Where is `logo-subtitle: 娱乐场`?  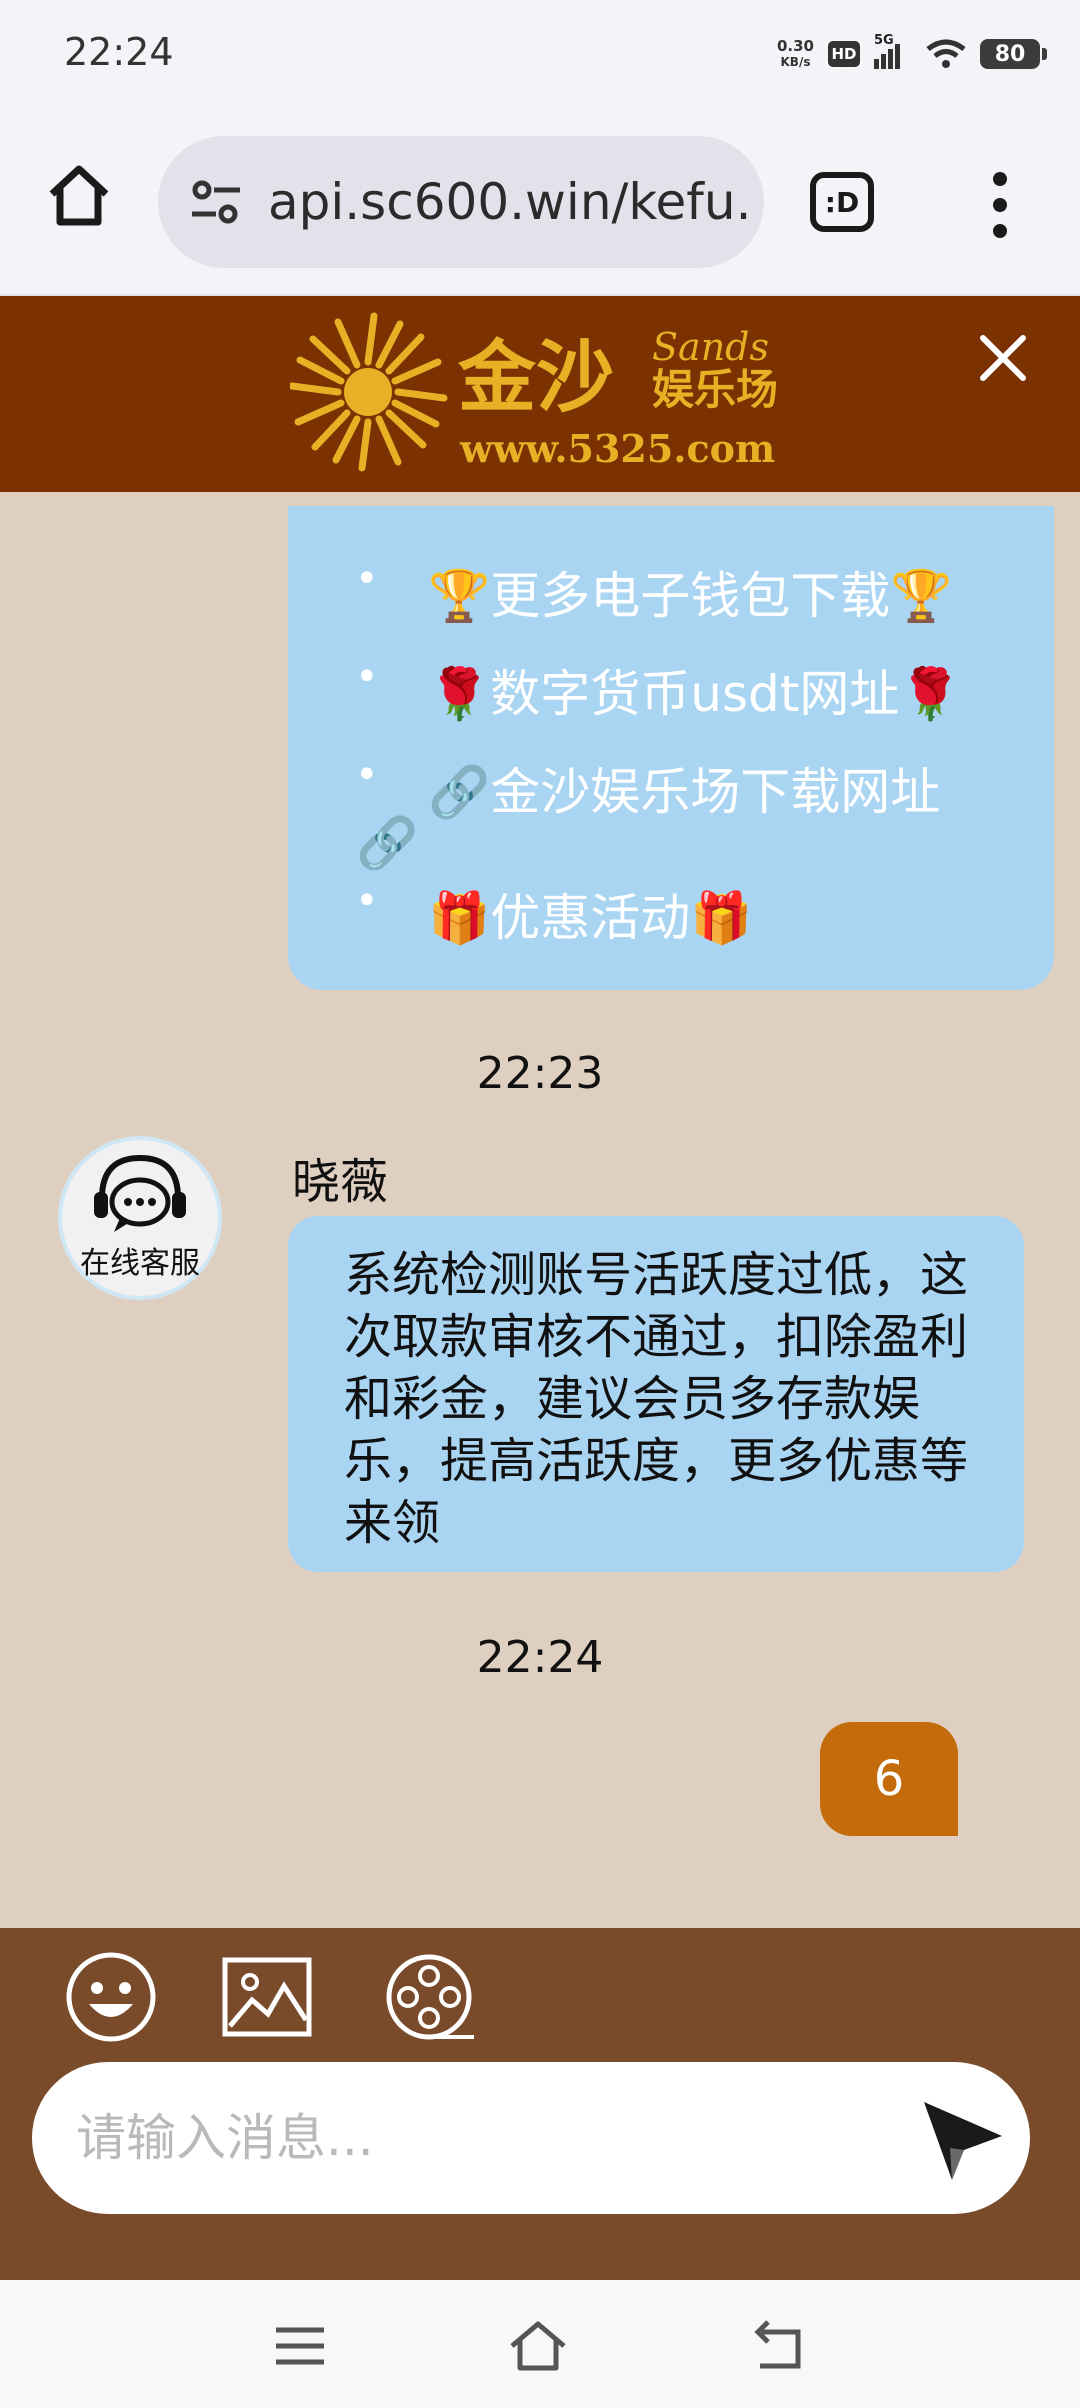
logo-subtitle: 娱乐场 is located at coordinates (715, 389).